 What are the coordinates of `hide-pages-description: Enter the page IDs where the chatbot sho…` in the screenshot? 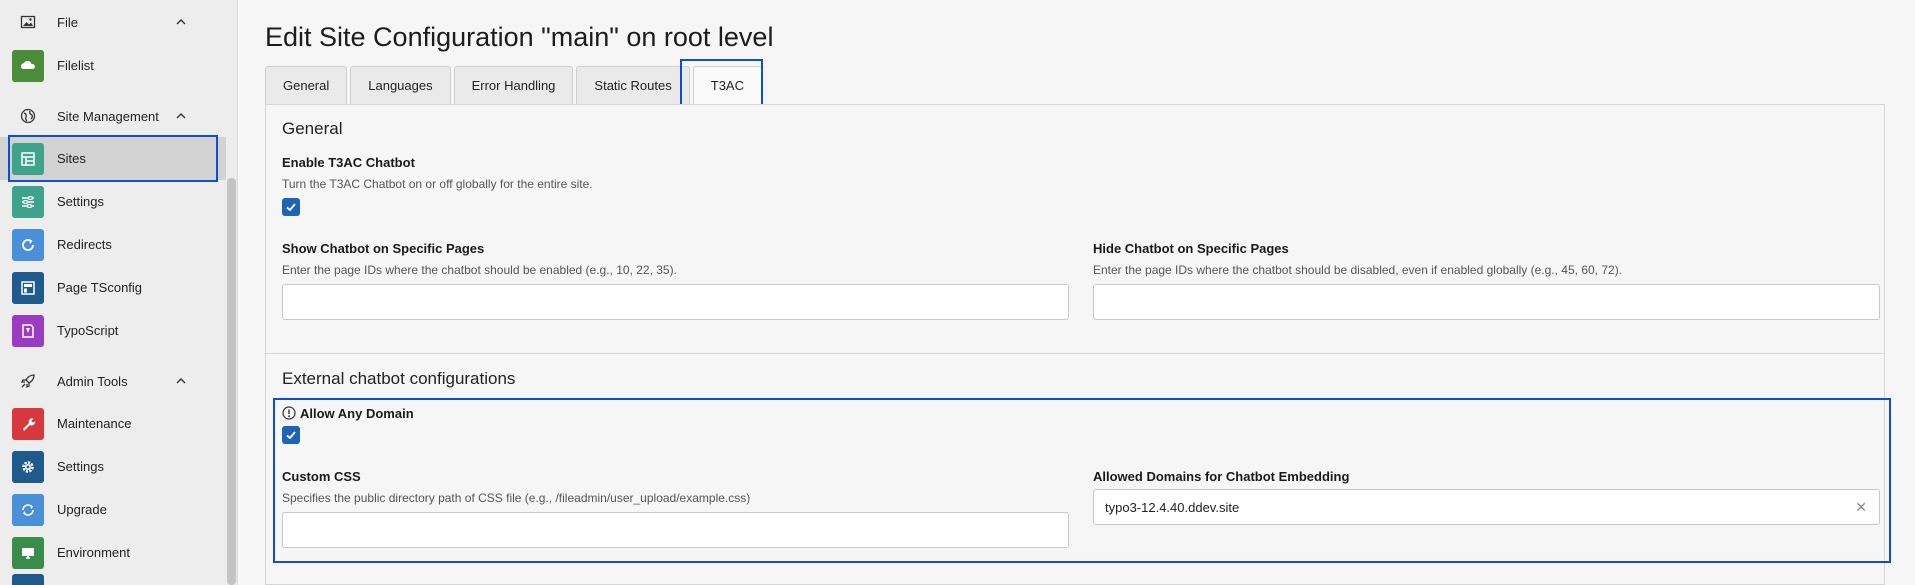 It's located at (1358, 270).